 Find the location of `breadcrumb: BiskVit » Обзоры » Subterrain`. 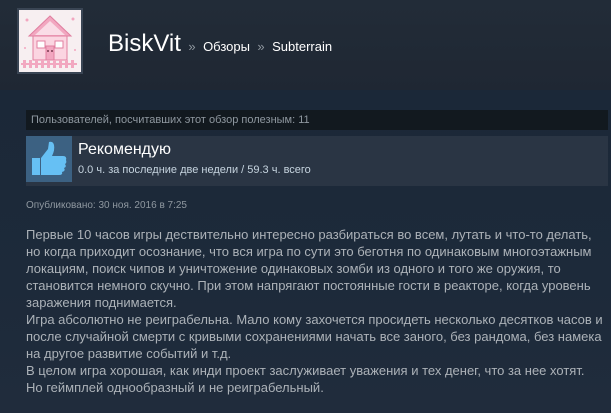

breadcrumb: BiskVit » Обзоры » Subterrain is located at coordinates (220, 44).